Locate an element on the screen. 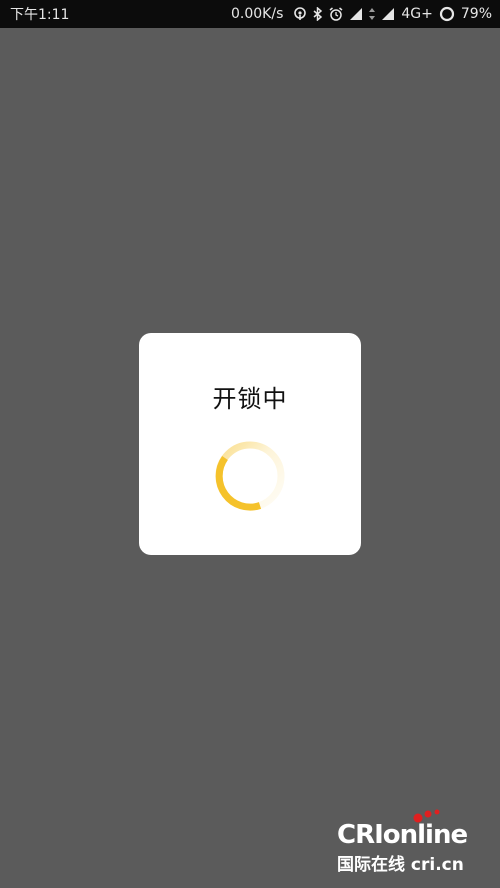 This screenshot has width=500, height=888. alarm-icon is located at coordinates (336, 14).